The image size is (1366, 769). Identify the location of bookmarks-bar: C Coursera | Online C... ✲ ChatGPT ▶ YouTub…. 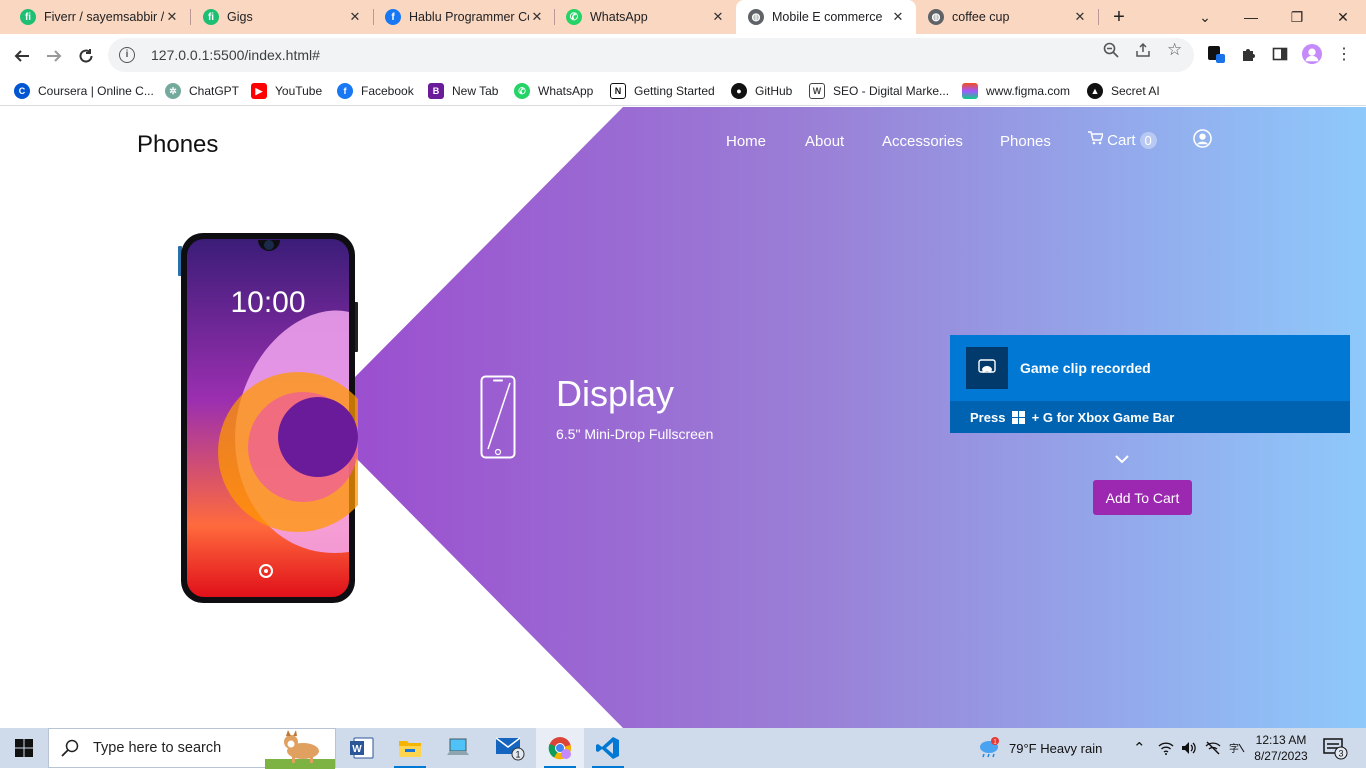
(683, 91).